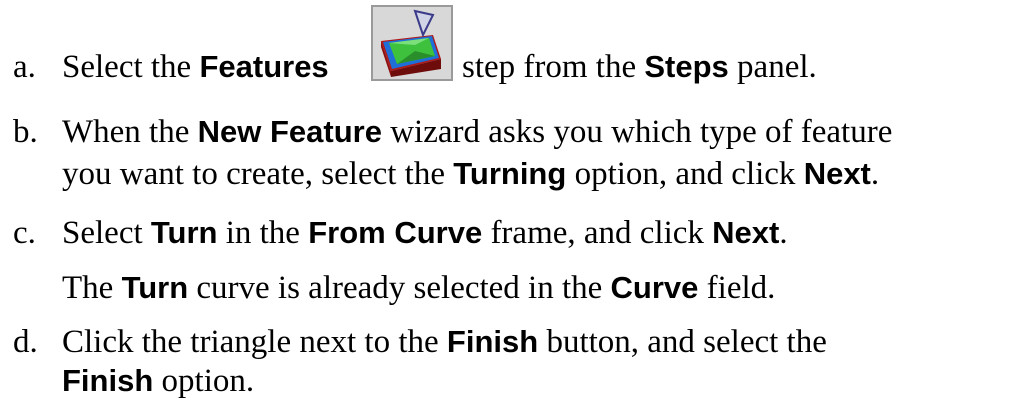 The width and height of the screenshot is (1027, 403). I want to click on step-marker: b., so click(25, 132).